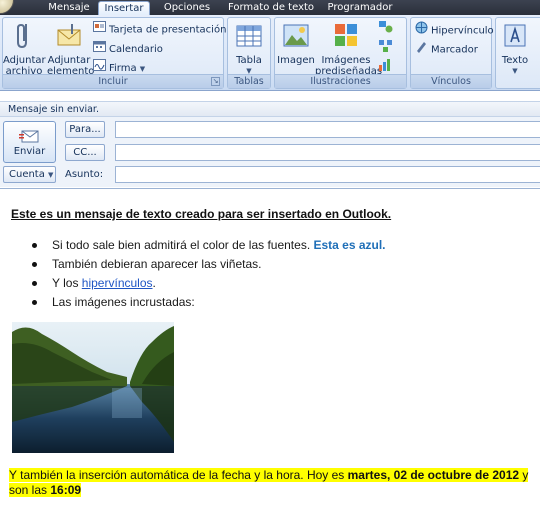  Describe the element at coordinates (340, 81) in the screenshot. I see `group-label-ilustraciones: Ilustraciones` at that location.